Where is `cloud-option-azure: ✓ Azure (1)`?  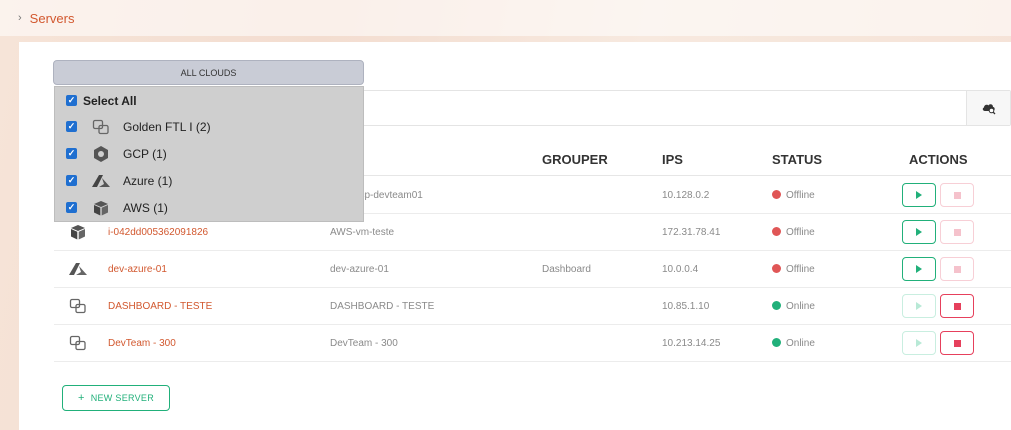 cloud-option-azure: ✓ Azure (1) is located at coordinates (210, 180).